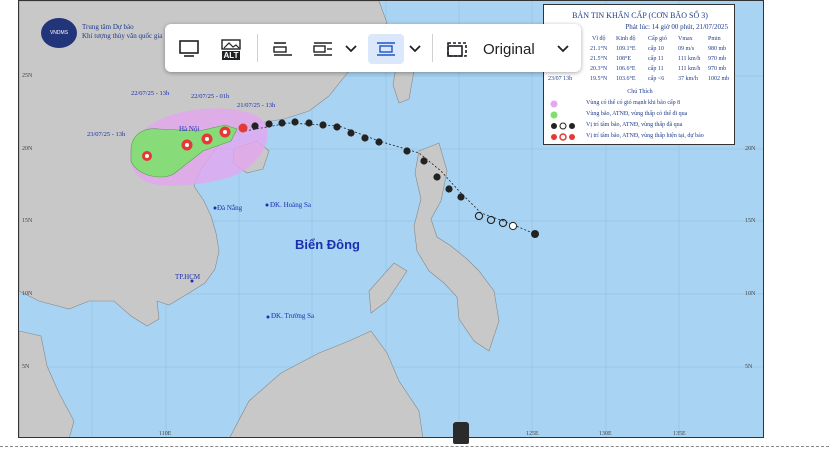  I want to click on lat-label-right: 5N, so click(749, 367).